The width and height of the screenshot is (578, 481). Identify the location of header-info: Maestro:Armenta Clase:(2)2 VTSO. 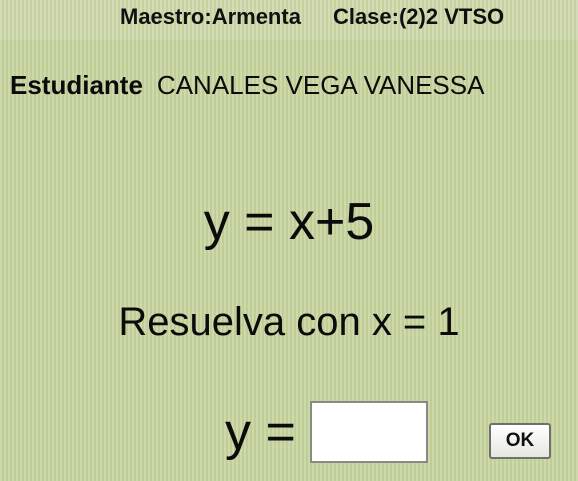
(312, 17).